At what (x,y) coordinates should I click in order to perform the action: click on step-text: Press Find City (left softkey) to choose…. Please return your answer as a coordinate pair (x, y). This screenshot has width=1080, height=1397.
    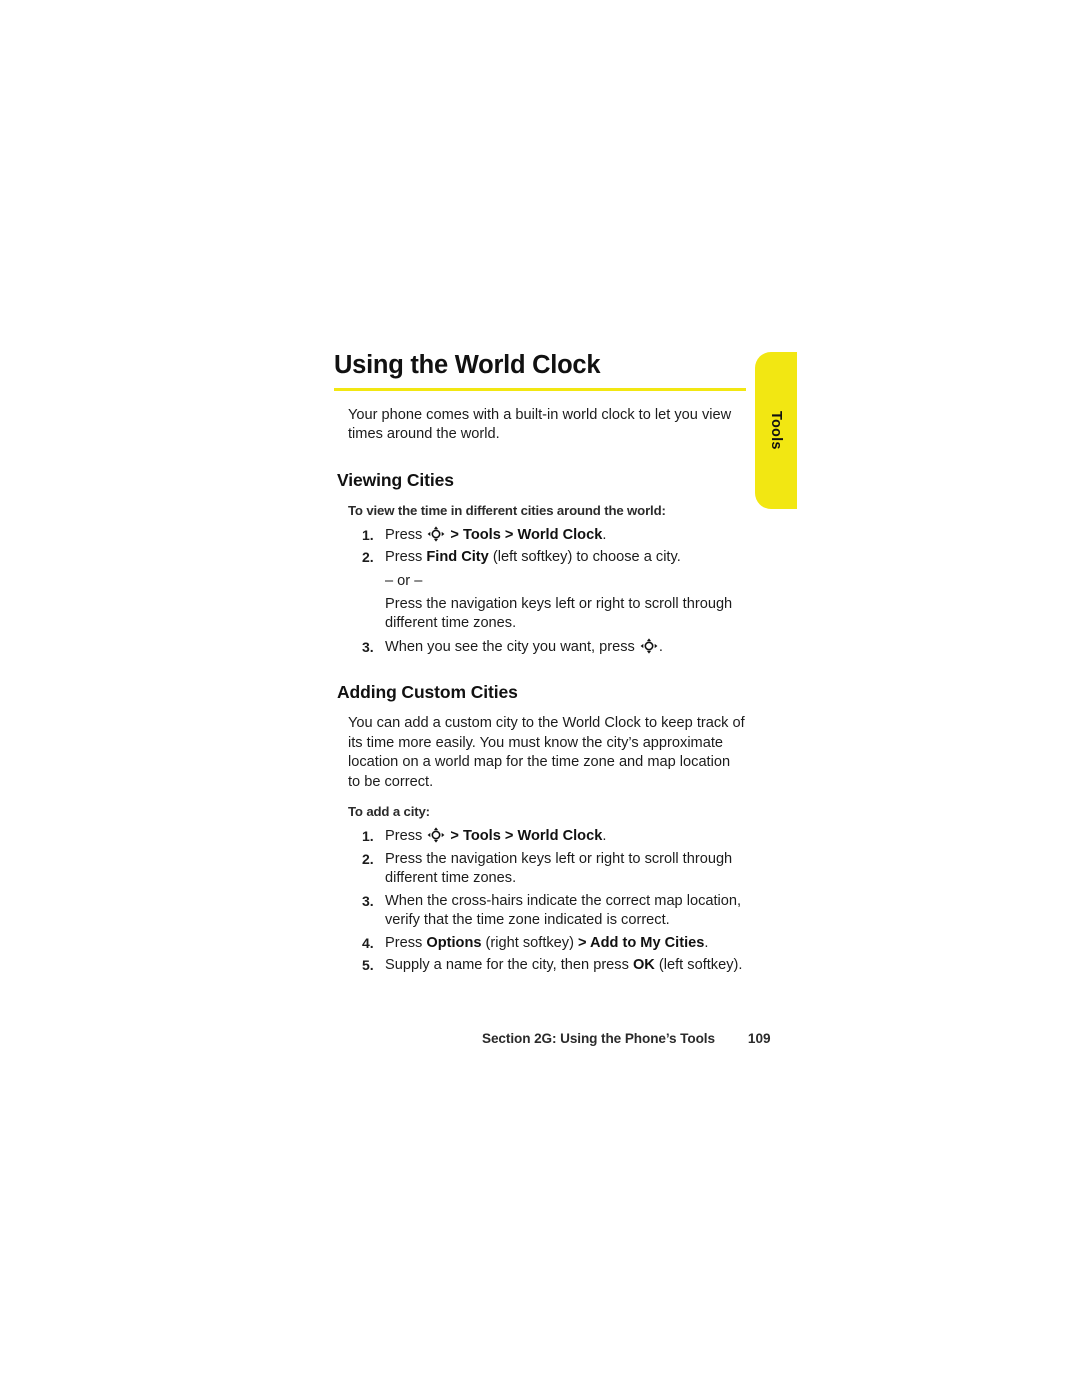
    Looking at the image, I should click on (533, 557).